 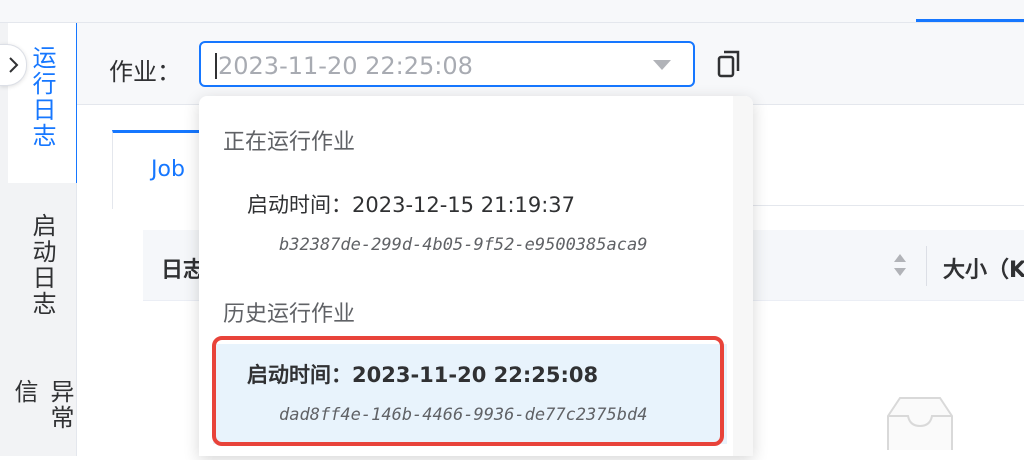 I want to click on copy-icon, so click(x=728, y=64).